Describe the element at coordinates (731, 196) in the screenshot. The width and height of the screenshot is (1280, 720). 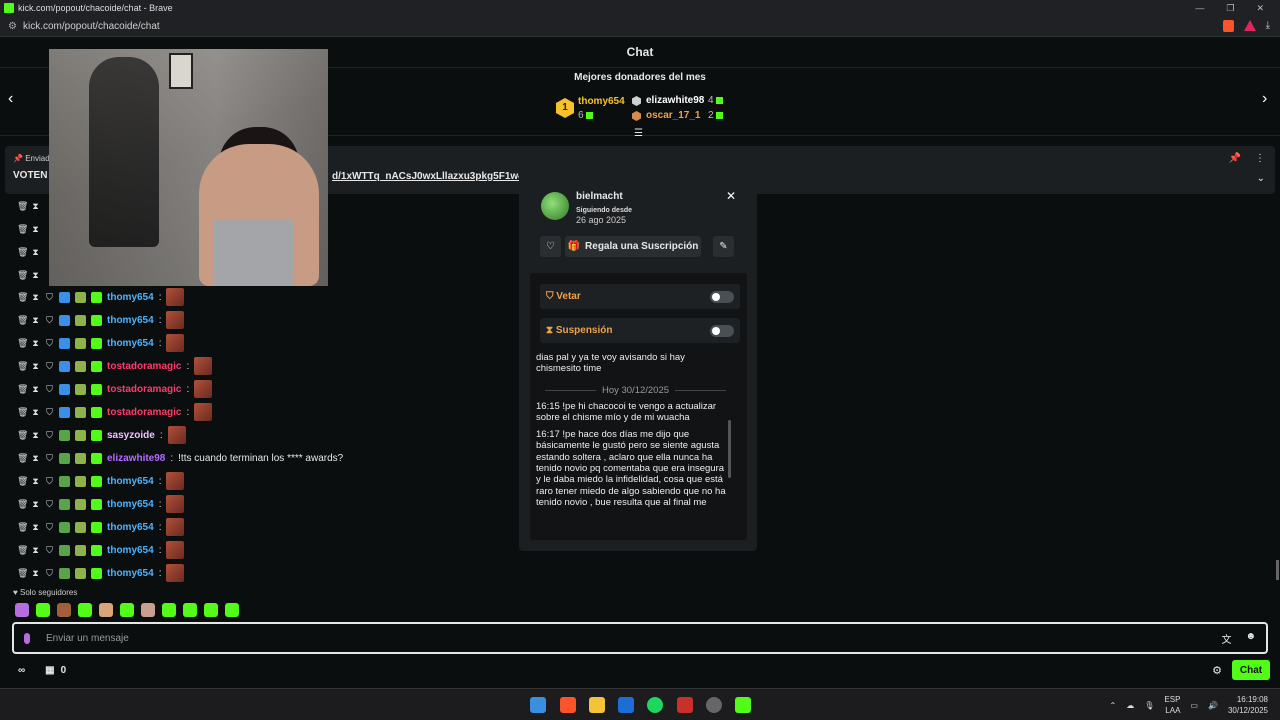
I see `close-icon: ✕` at that location.